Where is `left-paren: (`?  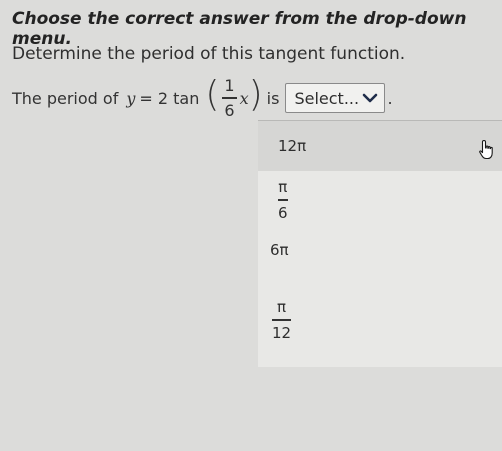 left-paren: ( is located at coordinates (212, 94).